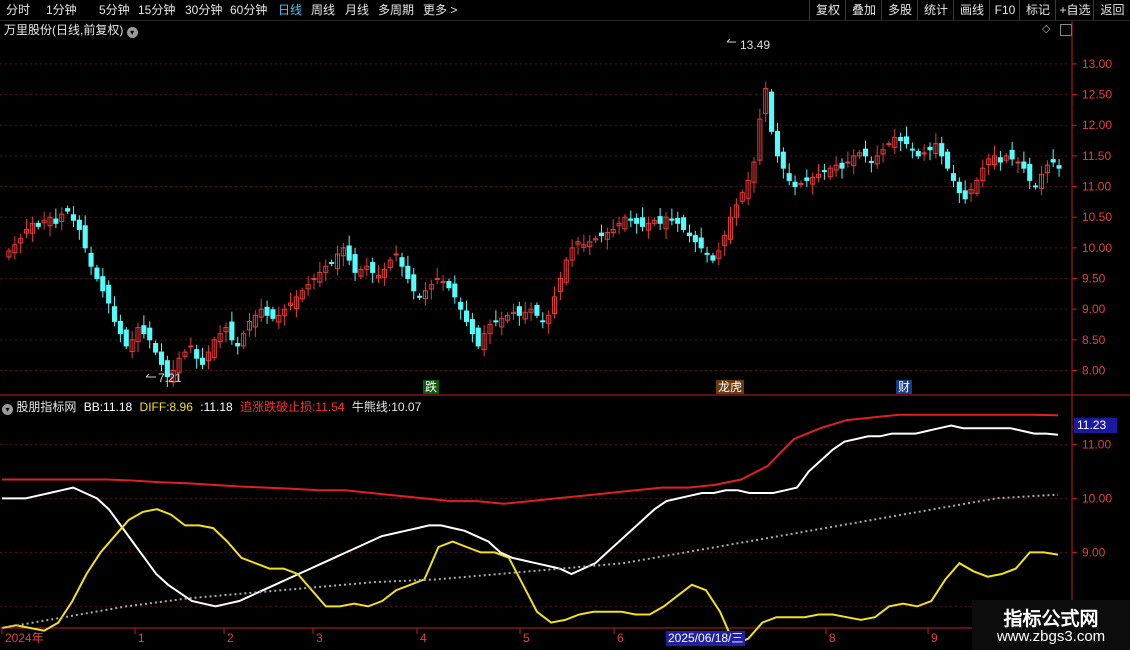  What do you see at coordinates (154, 407) in the screenshot?
I see `diff-label: DIFF:` at bounding box center [154, 407].